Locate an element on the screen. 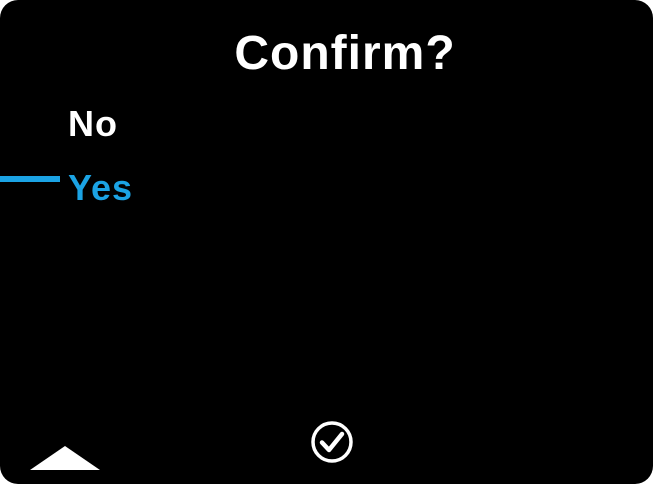 This screenshot has height=484, width=653. dialog-title: Confirm? is located at coordinates (345, 53).